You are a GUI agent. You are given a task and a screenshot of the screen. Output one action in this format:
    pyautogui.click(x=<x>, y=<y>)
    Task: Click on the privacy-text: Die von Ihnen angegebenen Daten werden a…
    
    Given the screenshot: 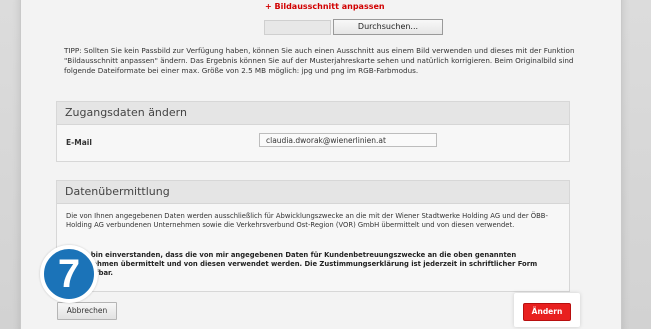 What is the action you would take?
    pyautogui.click(x=307, y=220)
    